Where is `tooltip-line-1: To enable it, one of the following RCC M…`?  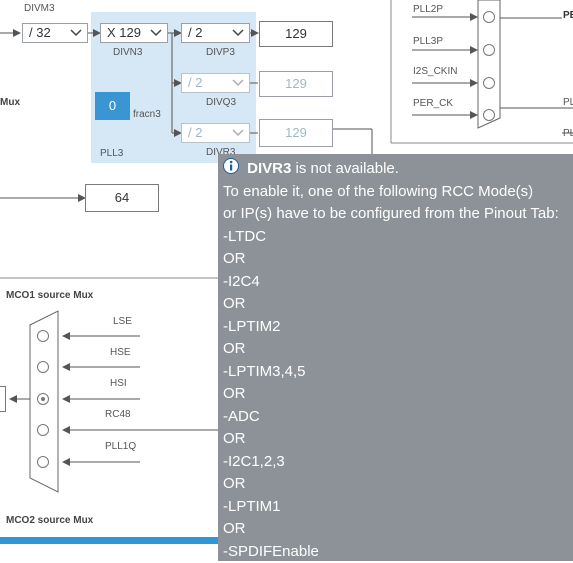
tooltip-line-1: To enable it, one of the following RCC M… is located at coordinates (398, 192).